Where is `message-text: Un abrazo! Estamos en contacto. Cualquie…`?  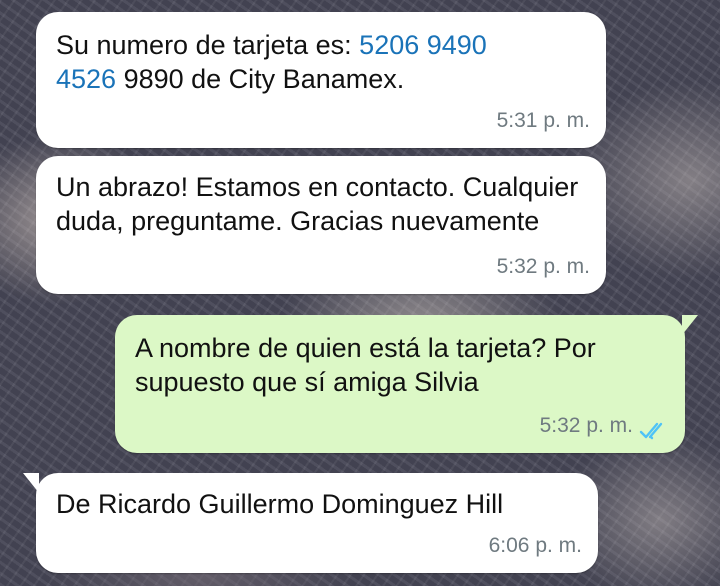 message-text: Un abrazo! Estamos en contacto. Cualquie… is located at coordinates (317, 204).